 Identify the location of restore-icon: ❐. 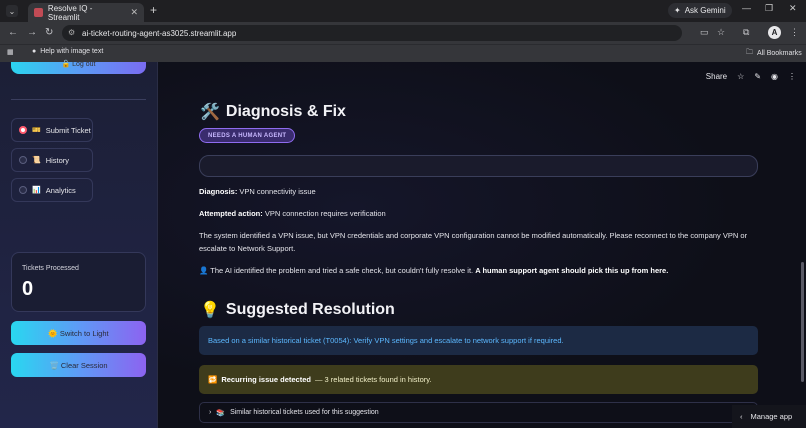
(769, 8).